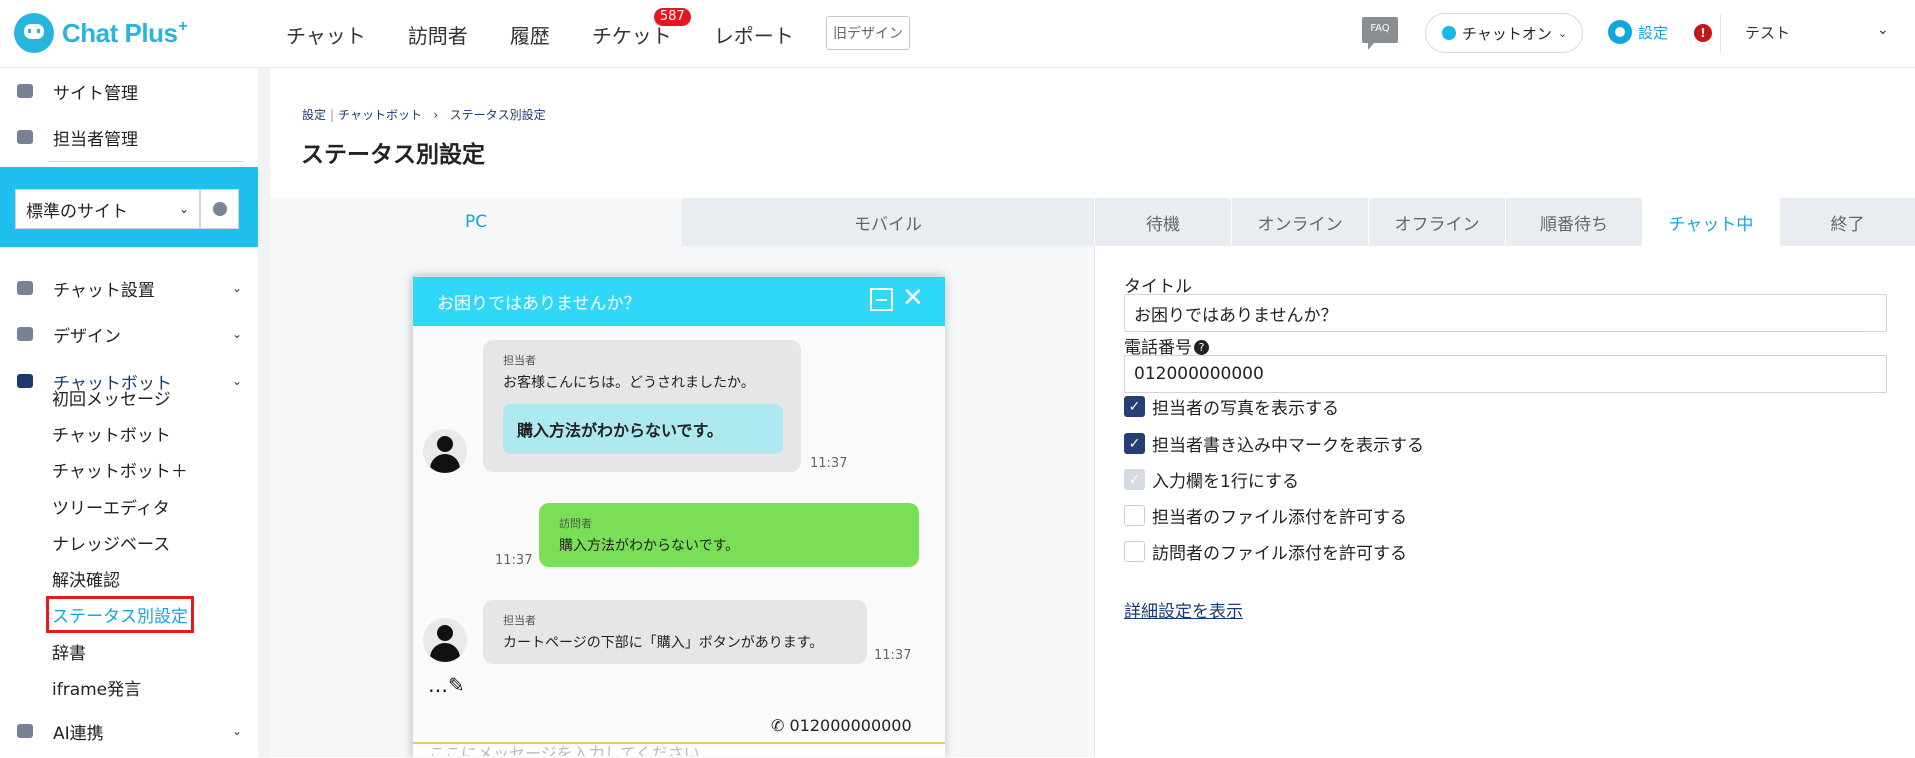 The height and width of the screenshot is (758, 1915). Describe the element at coordinates (34, 33) in the screenshot. I see `chatplus-logo-icon` at that location.